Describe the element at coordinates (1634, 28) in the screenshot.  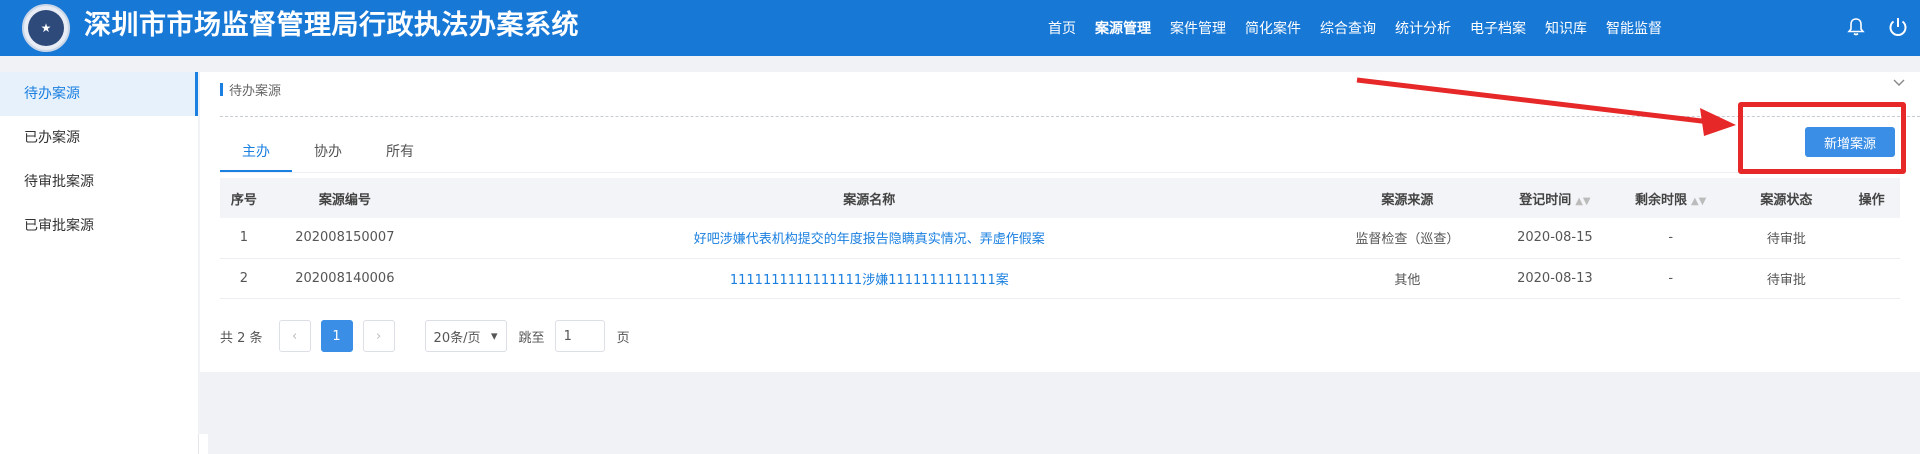
I see `nav-supervision: 智能监督` at that location.